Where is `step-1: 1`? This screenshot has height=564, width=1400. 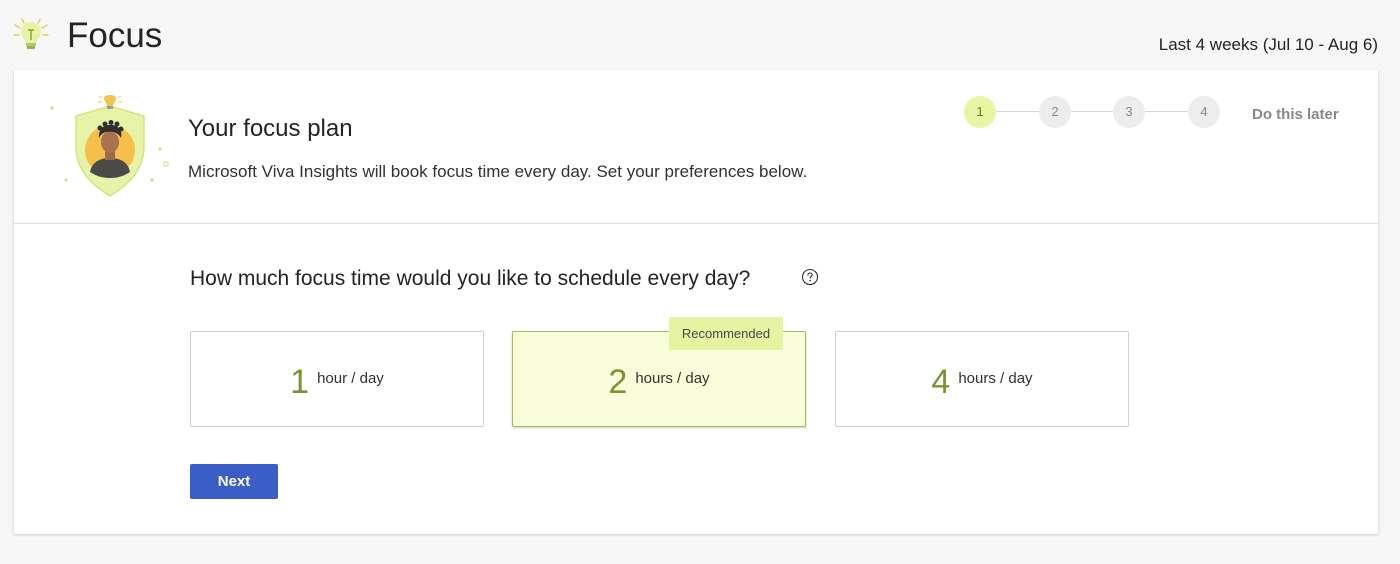
step-1: 1 is located at coordinates (980, 112).